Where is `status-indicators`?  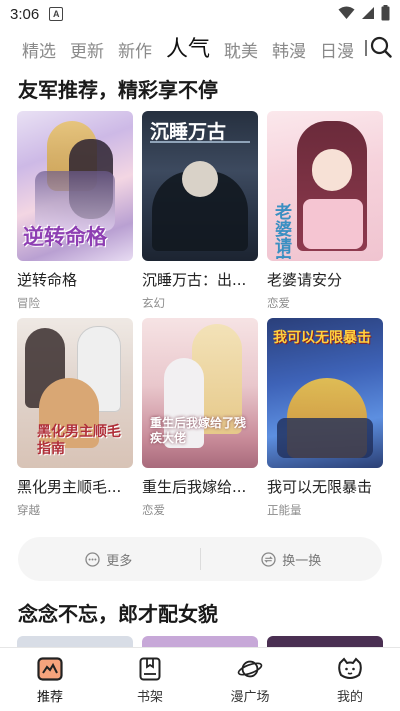
status-indicators is located at coordinates (364, 13).